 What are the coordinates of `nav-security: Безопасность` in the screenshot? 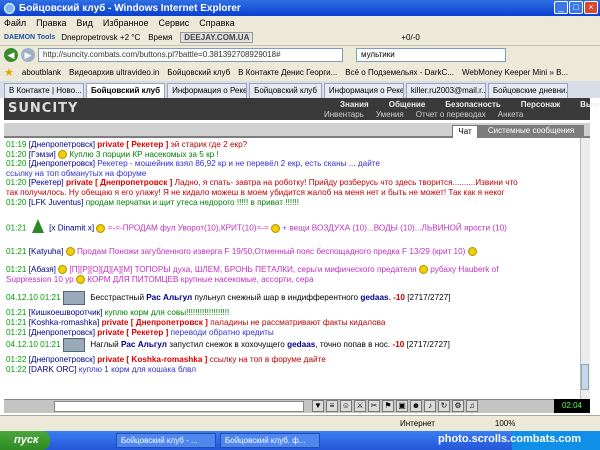 It's located at (473, 104).